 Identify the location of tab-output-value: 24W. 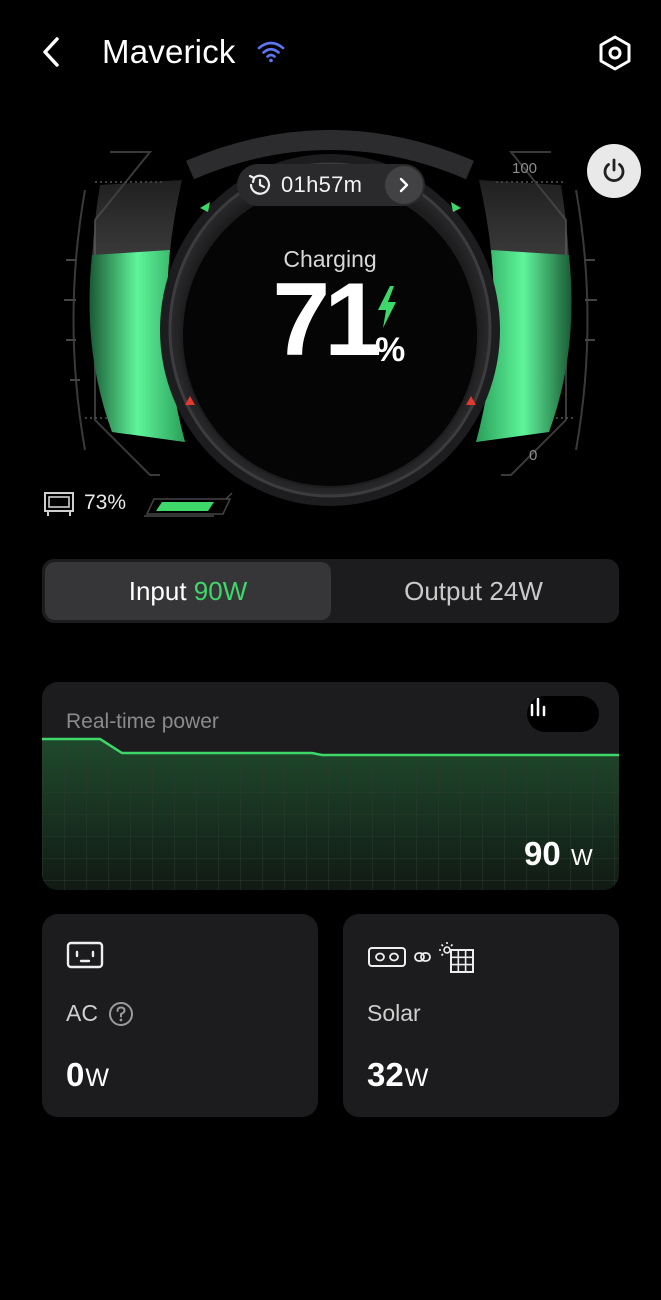
(516, 590).